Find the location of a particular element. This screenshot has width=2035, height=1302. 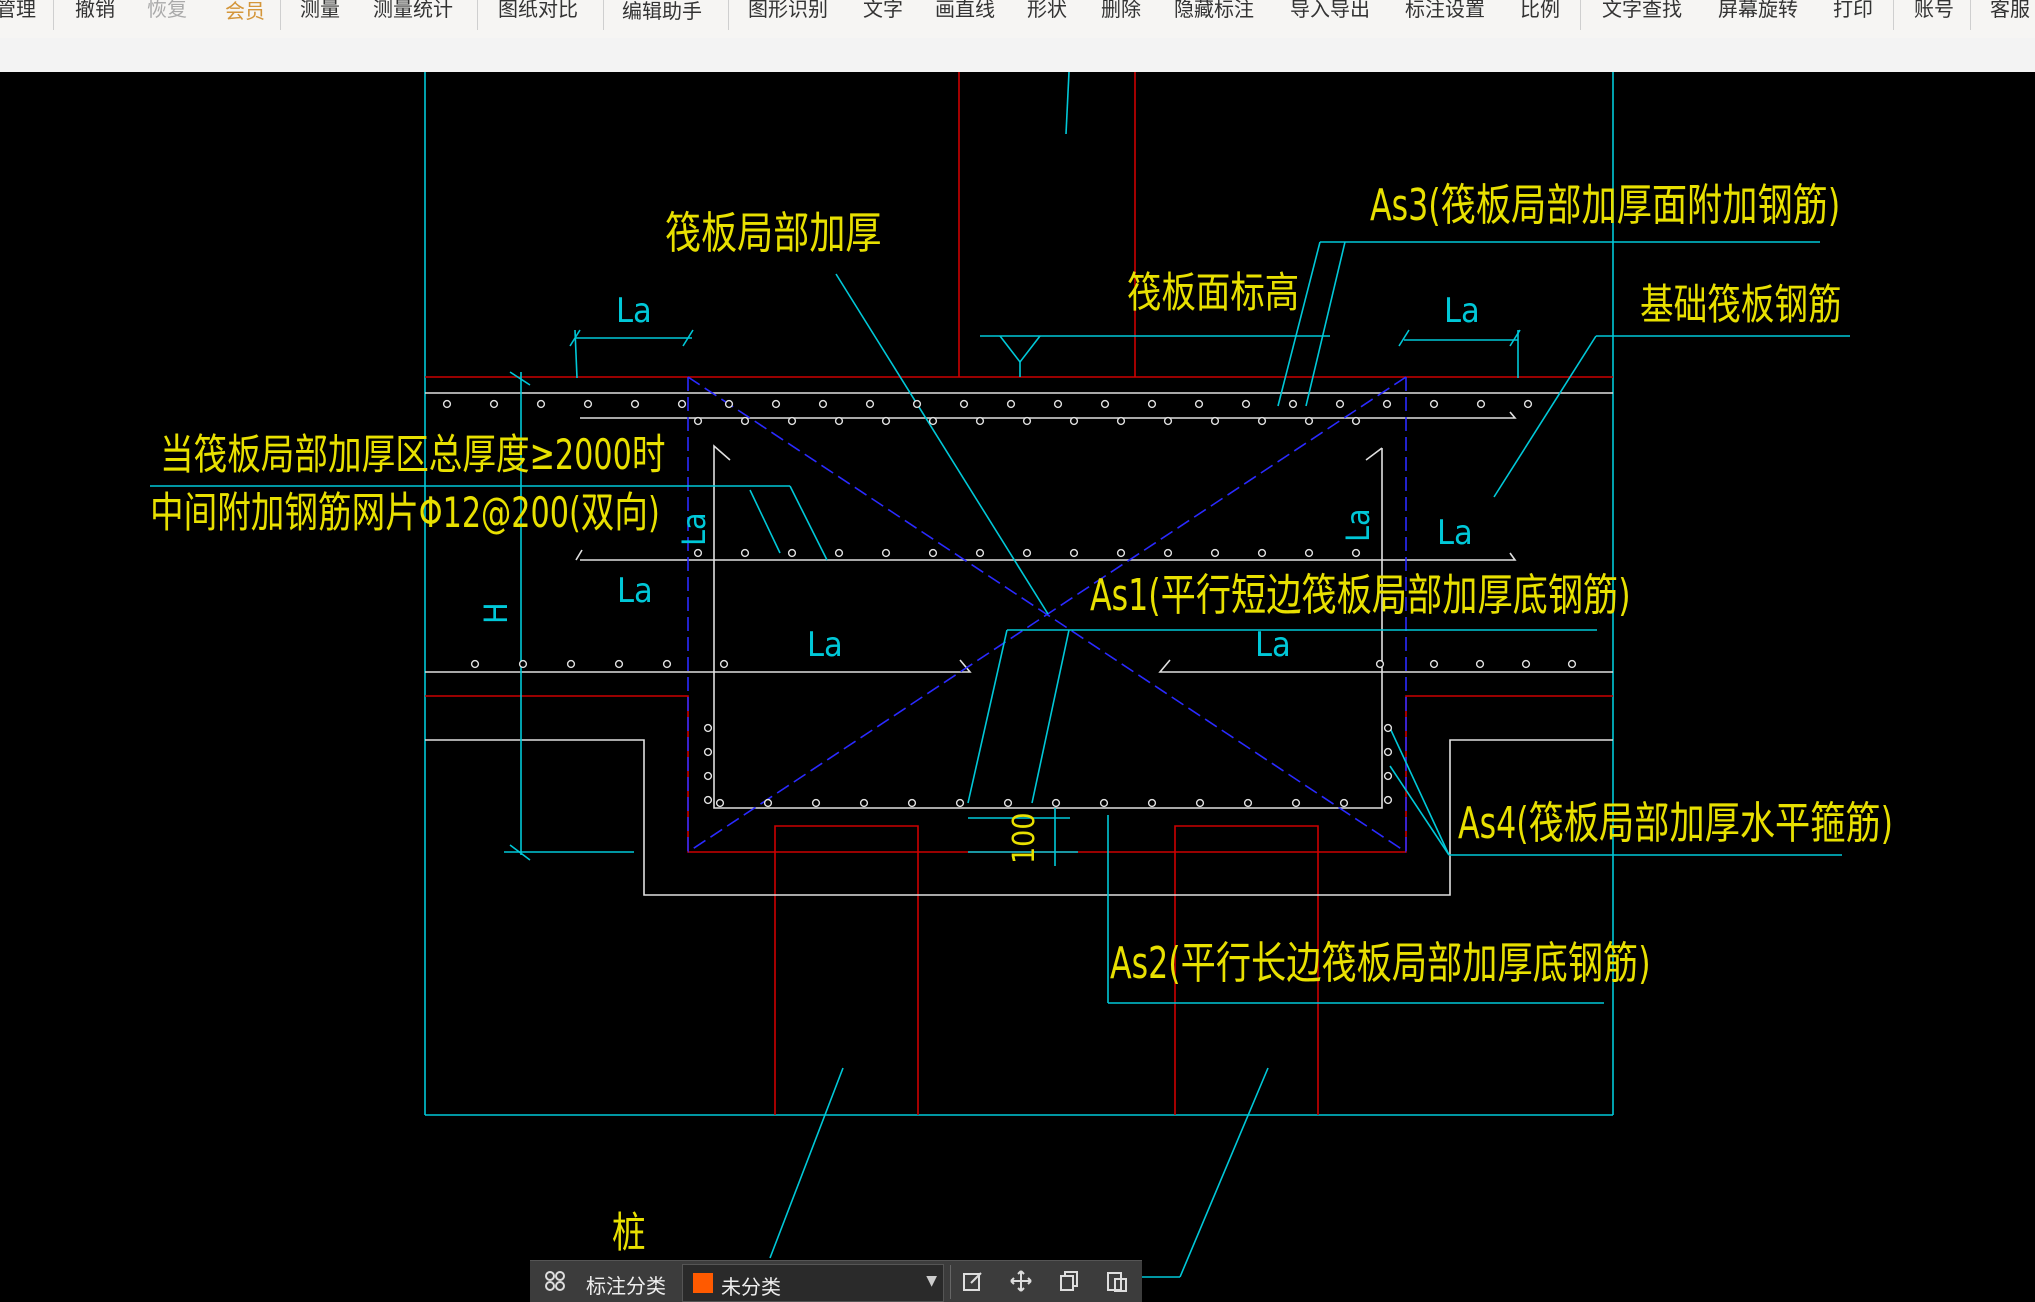

label-h-dimension: H is located at coordinates (496, 613).